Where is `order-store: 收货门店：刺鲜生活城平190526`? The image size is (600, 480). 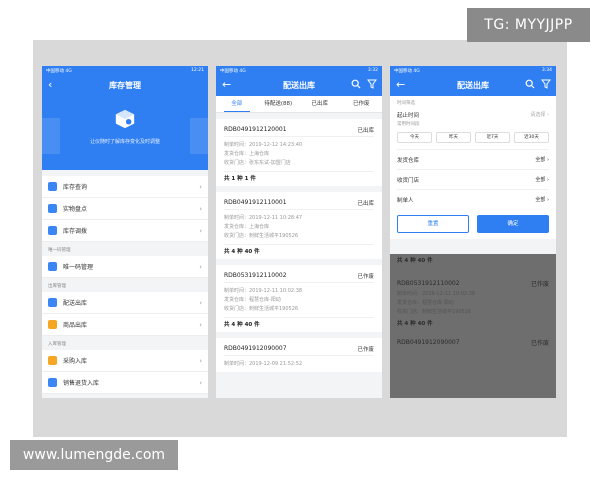
order-store: 收货门店：刺鲜生活城平190526 is located at coordinates (261, 236).